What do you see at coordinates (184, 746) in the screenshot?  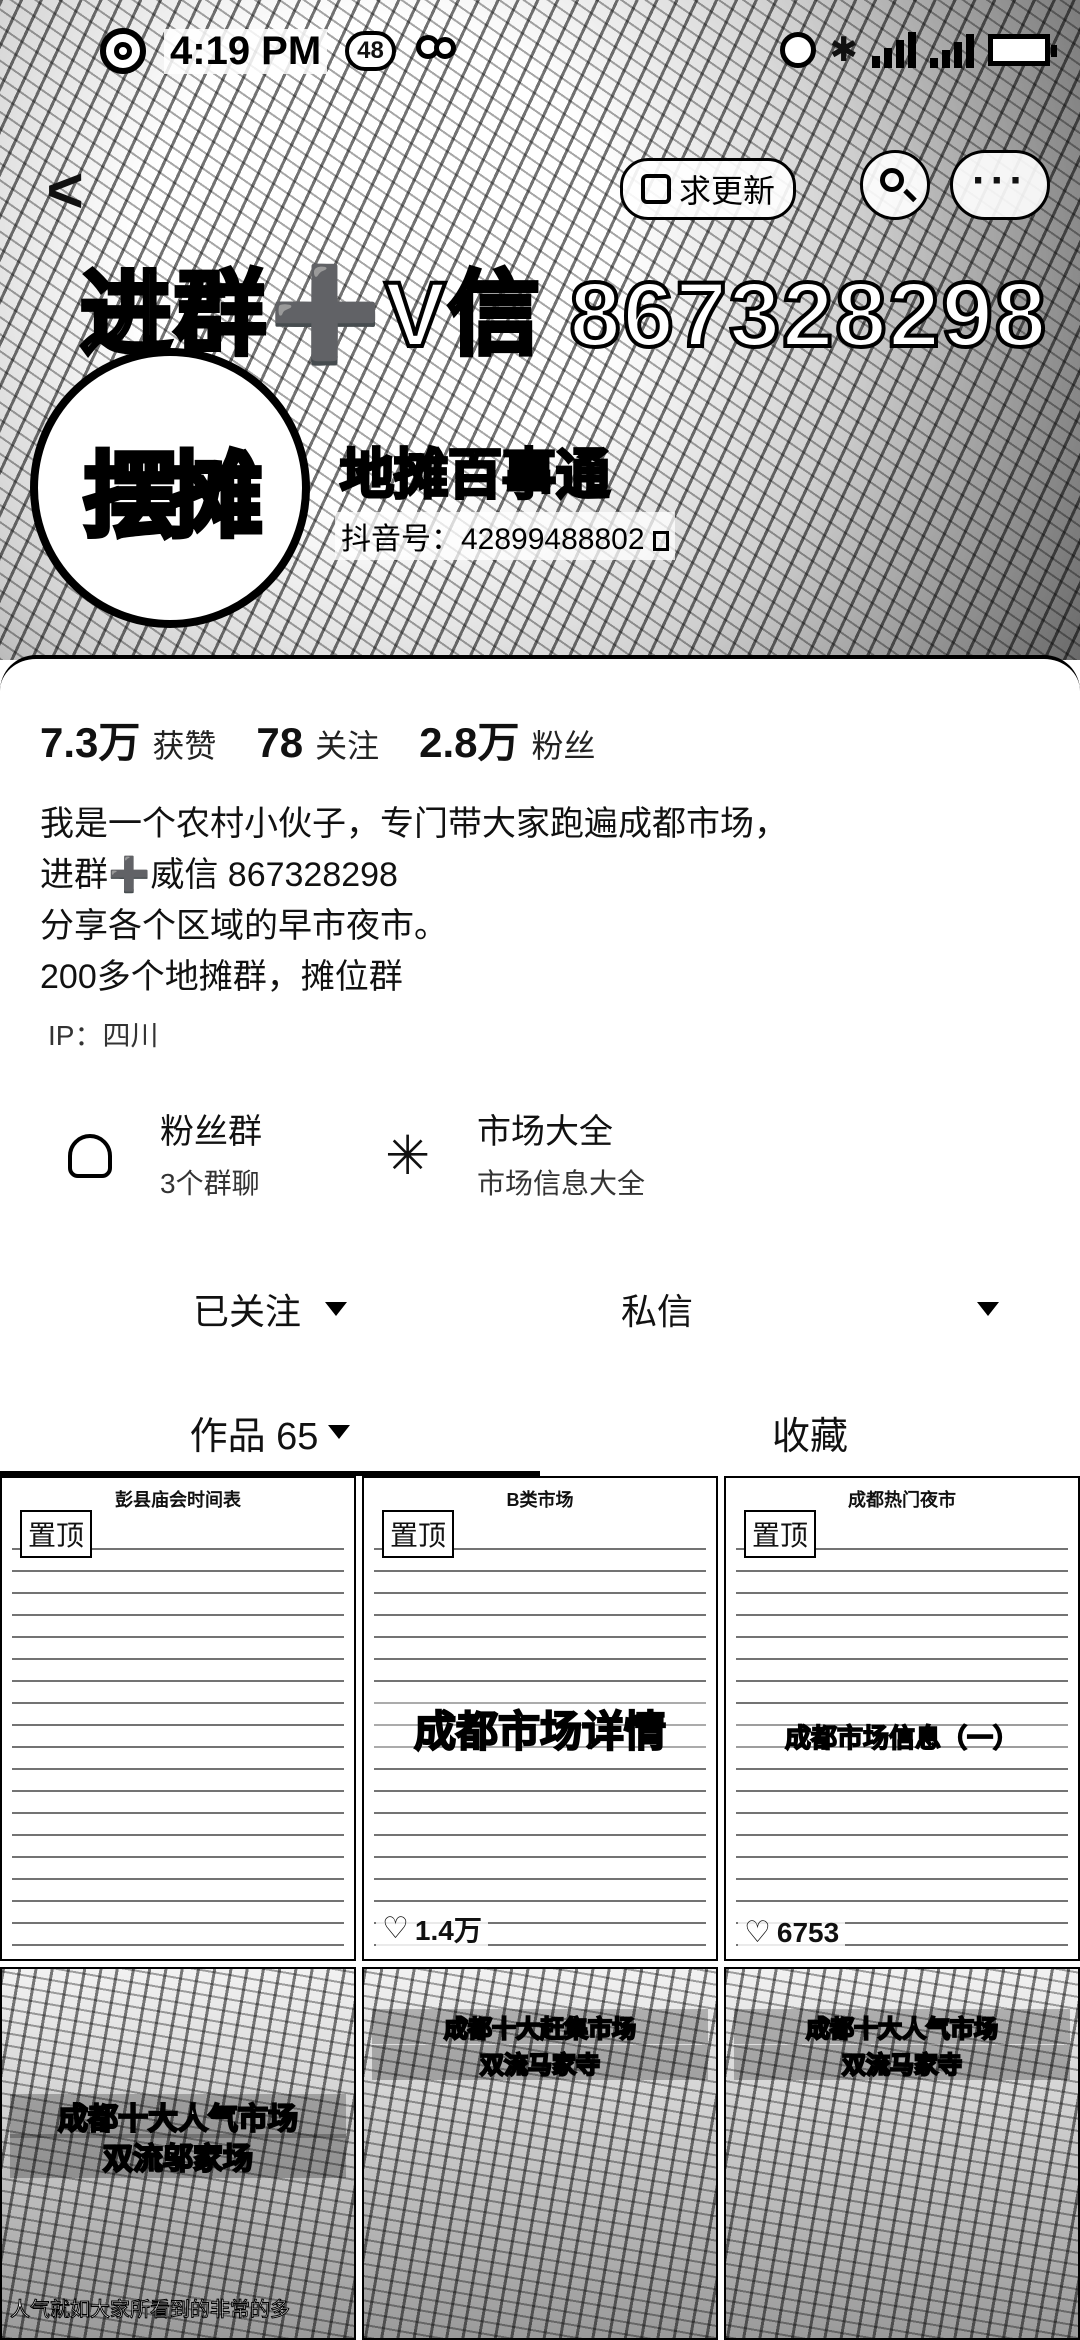 I see `stat-label: 获赞` at bounding box center [184, 746].